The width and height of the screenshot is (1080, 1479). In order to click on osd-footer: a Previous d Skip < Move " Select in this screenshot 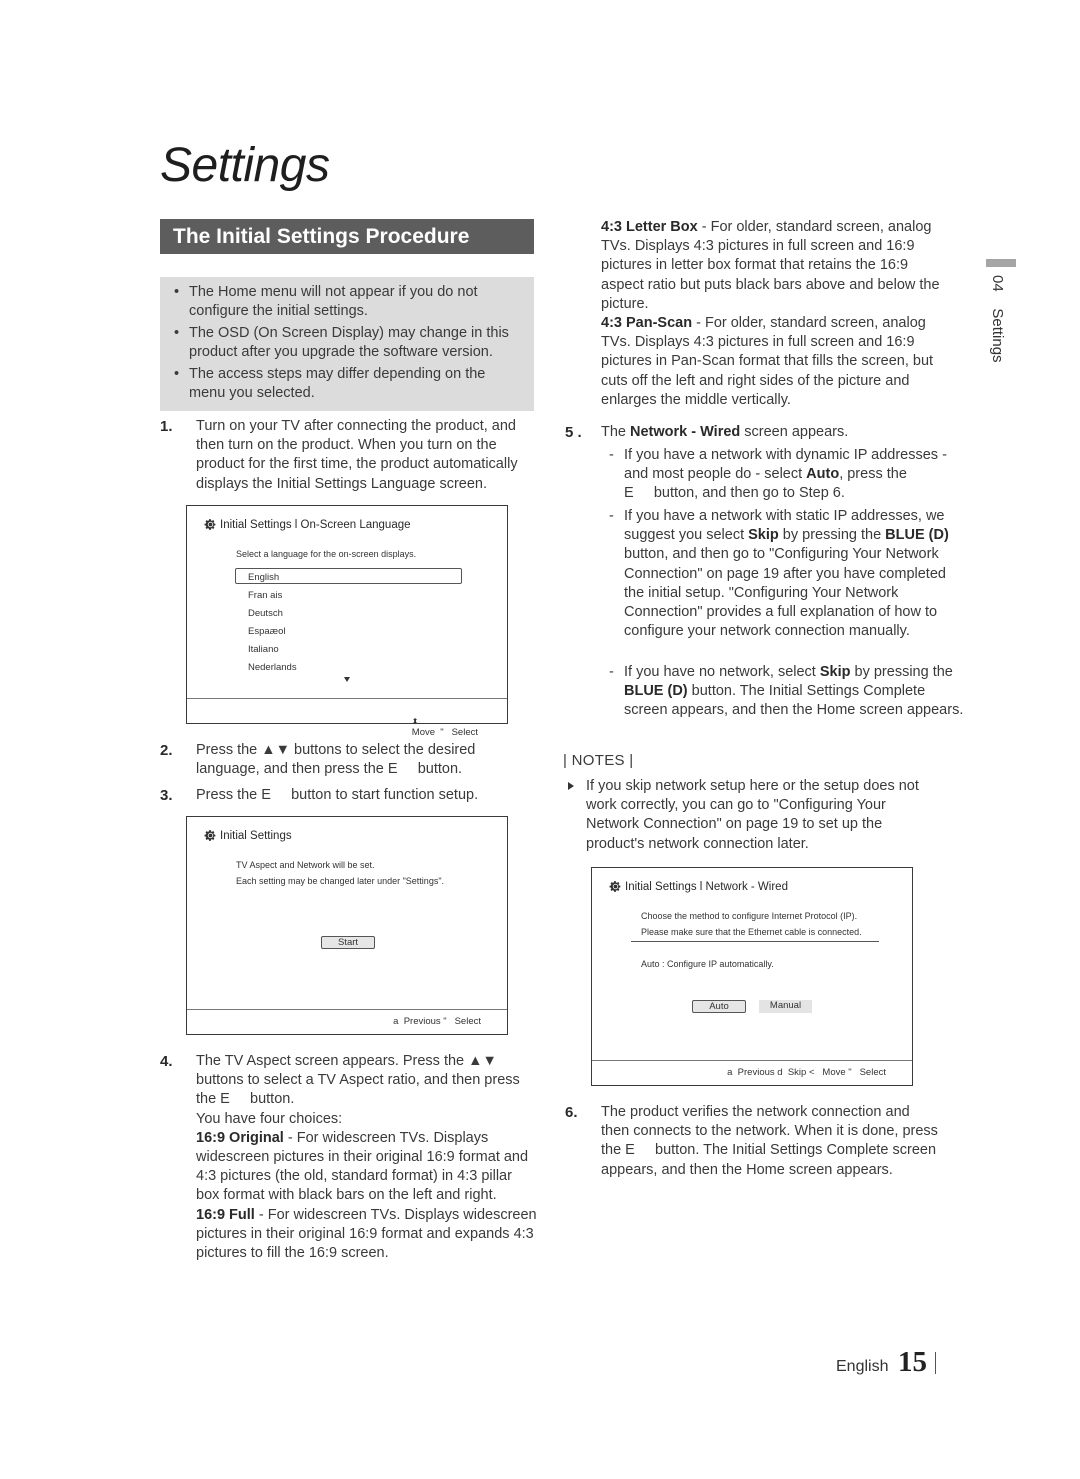, I will do `click(752, 1072)`.